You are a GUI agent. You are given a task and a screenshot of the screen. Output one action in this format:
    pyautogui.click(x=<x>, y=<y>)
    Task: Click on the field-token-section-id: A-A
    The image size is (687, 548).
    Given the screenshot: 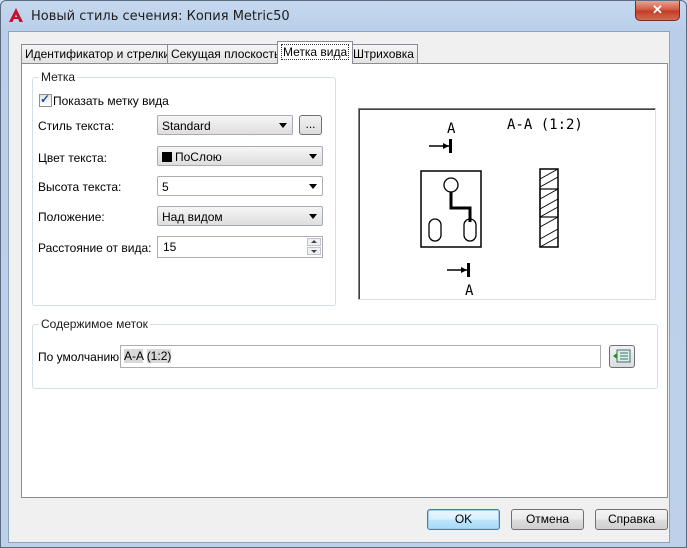 What is the action you would take?
    pyautogui.click(x=134, y=356)
    